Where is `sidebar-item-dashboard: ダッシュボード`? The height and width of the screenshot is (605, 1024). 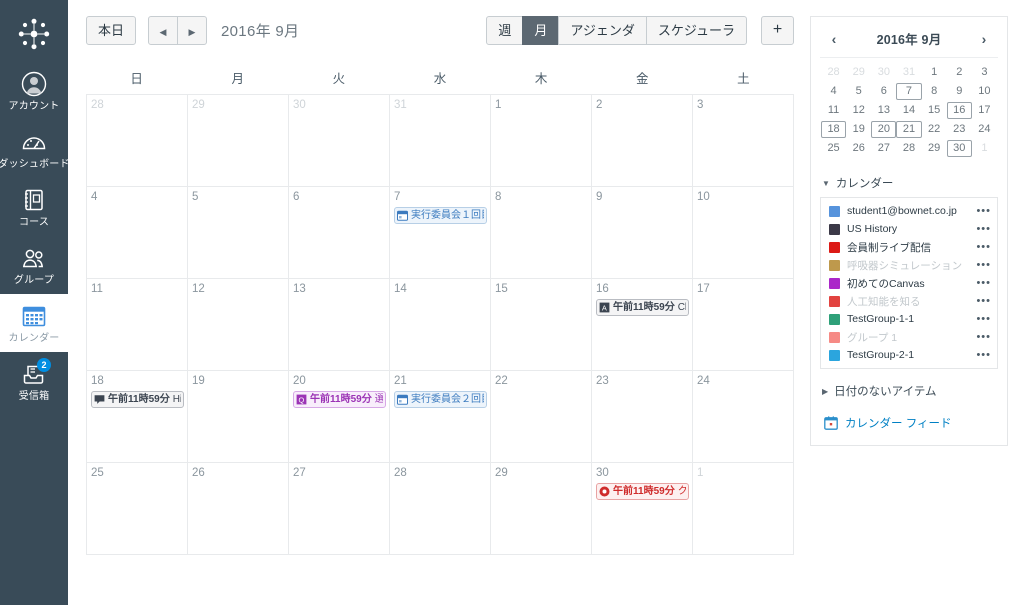
sidebar-item-dashboard: ダッシュボード is located at coordinates (35, 149).